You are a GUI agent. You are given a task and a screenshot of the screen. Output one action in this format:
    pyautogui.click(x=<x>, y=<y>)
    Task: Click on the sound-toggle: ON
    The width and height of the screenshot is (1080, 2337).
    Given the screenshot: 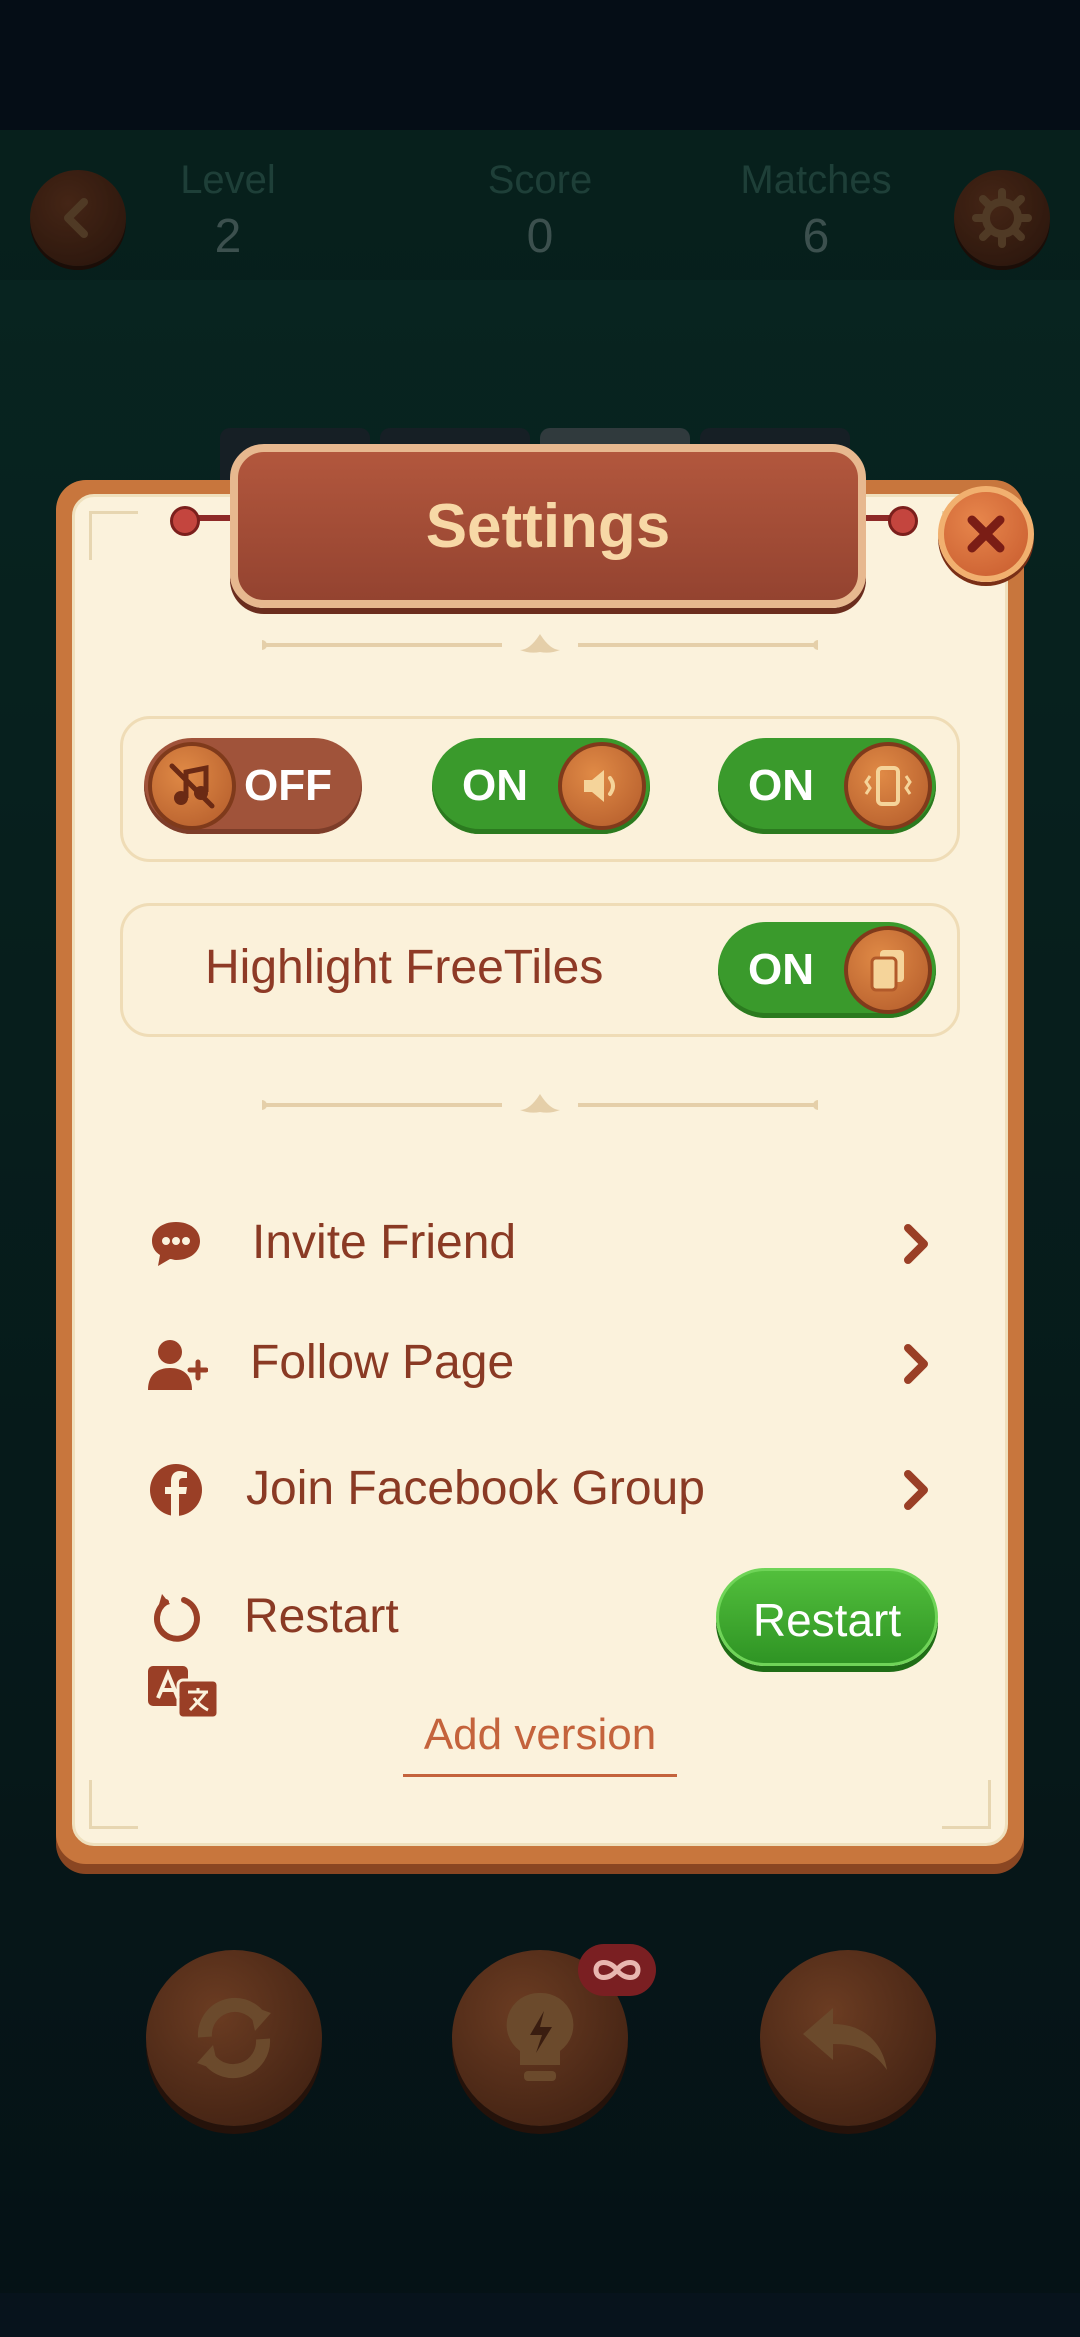 What is the action you would take?
    pyautogui.click(x=541, y=786)
    